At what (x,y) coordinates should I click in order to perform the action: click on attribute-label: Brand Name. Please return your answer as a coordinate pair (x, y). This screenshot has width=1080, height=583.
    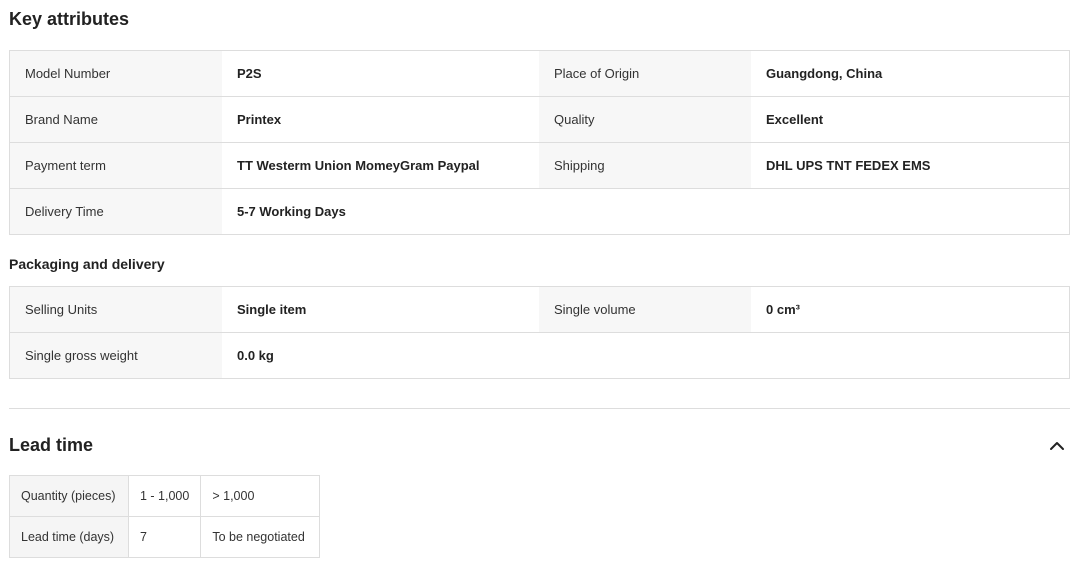
    Looking at the image, I should click on (116, 119).